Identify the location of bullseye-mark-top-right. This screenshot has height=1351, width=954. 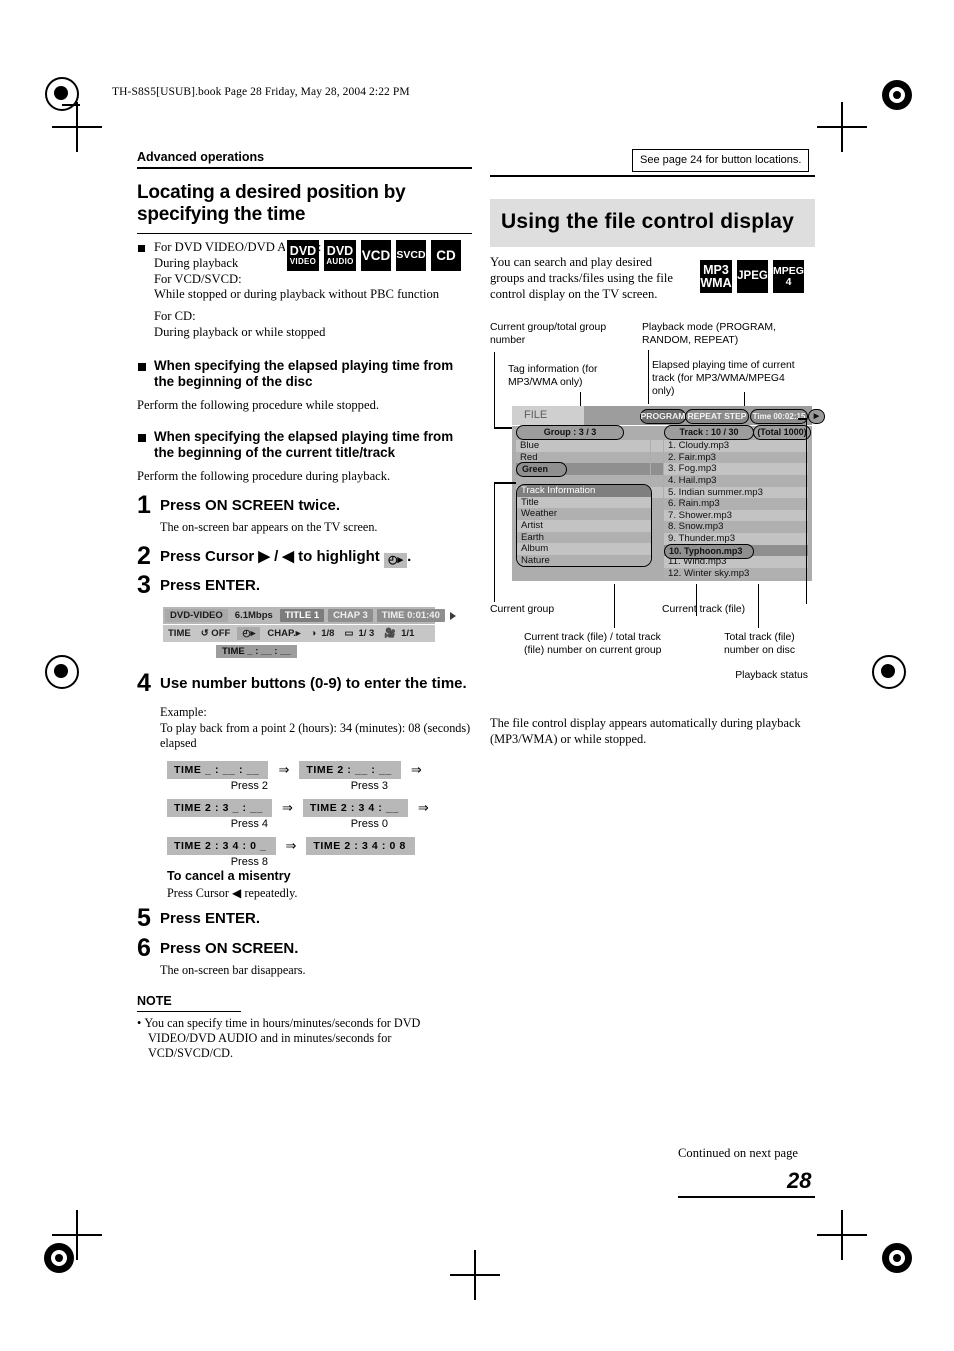
(897, 95).